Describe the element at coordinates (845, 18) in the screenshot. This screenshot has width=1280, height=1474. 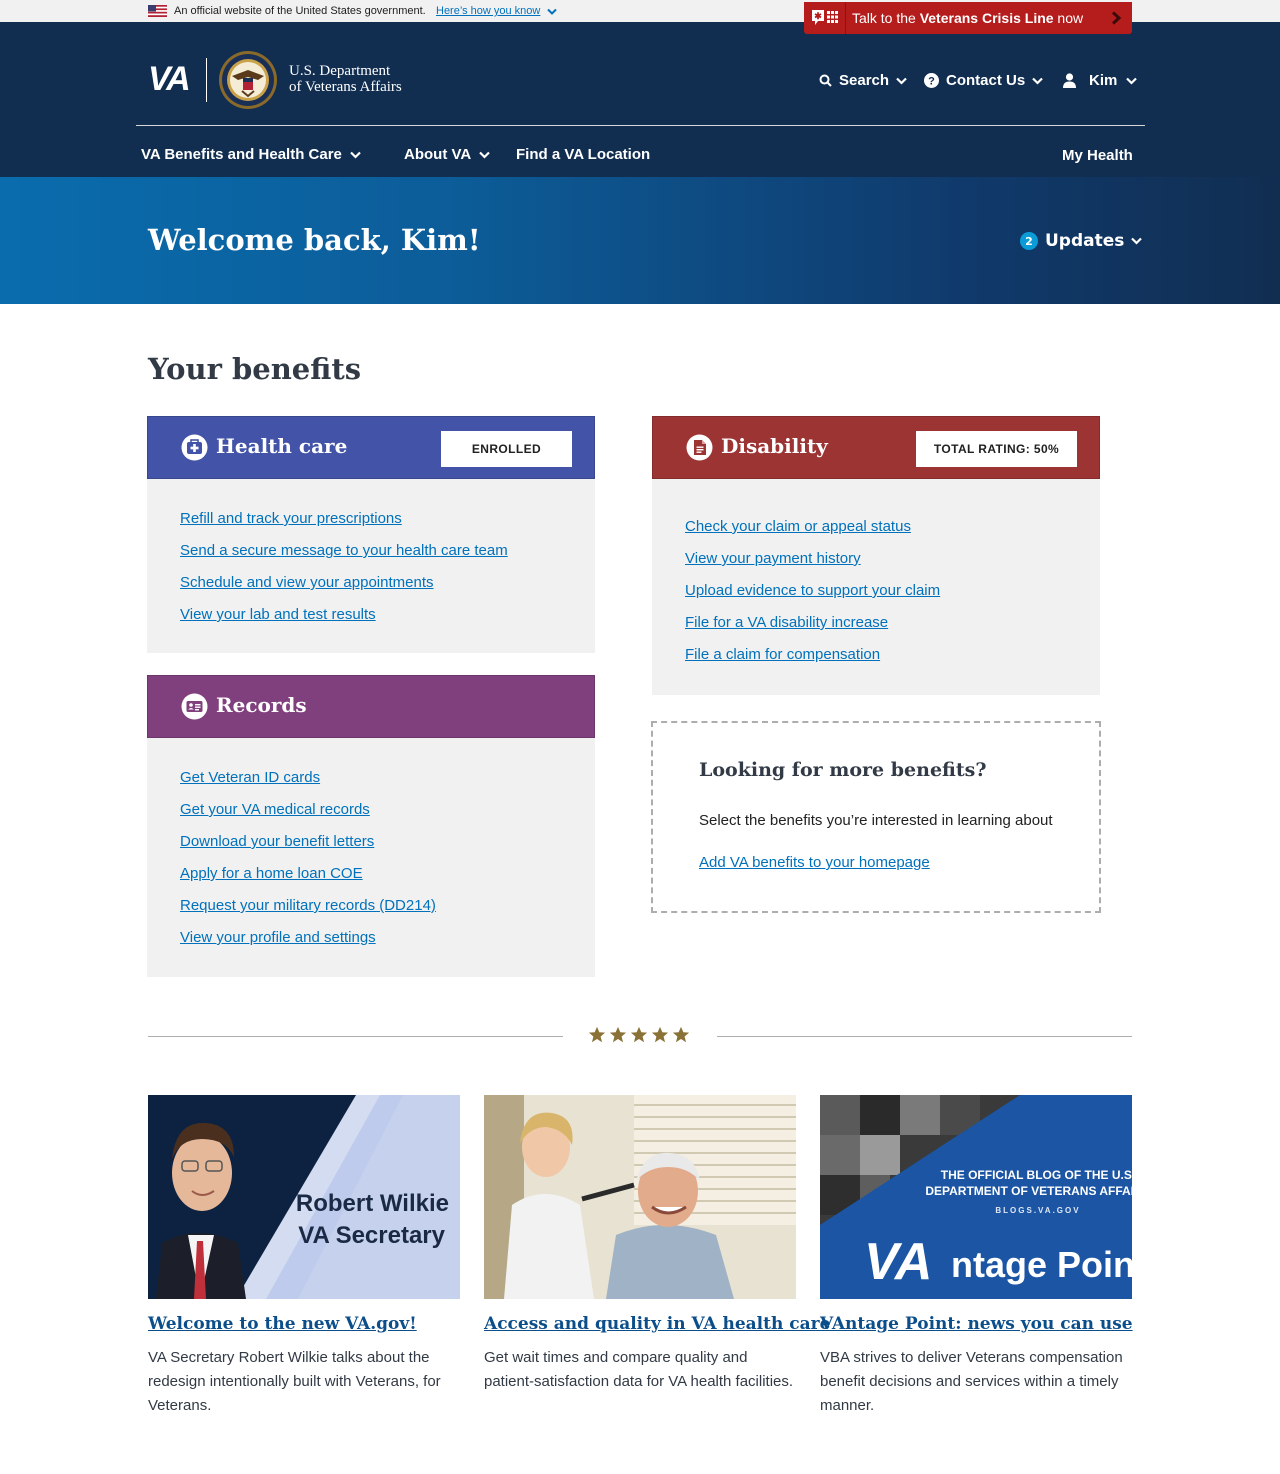
I see `crisis-divider` at that location.